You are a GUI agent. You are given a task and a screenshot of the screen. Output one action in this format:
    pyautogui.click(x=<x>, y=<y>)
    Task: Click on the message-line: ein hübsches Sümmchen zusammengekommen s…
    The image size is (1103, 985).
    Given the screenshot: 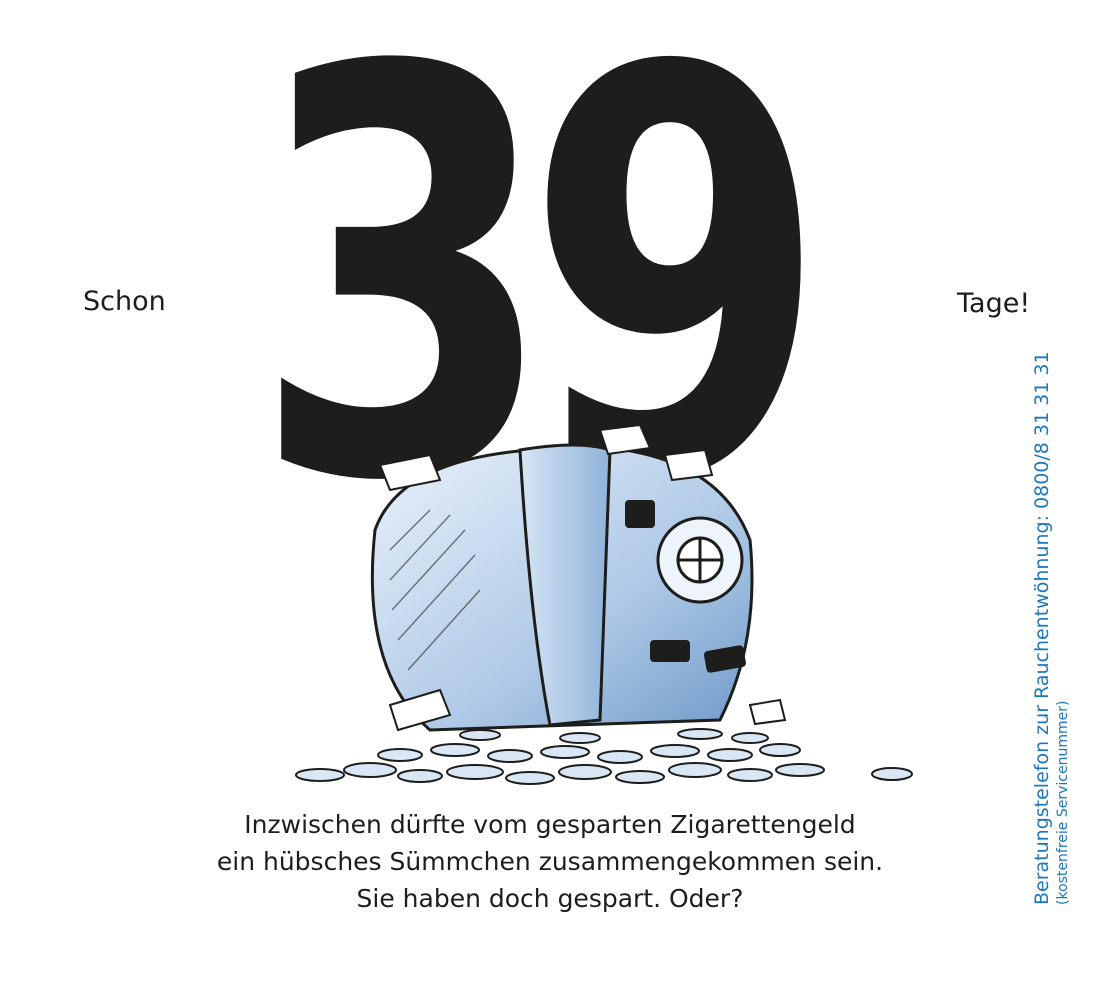 What is the action you would take?
    pyautogui.click(x=550, y=861)
    